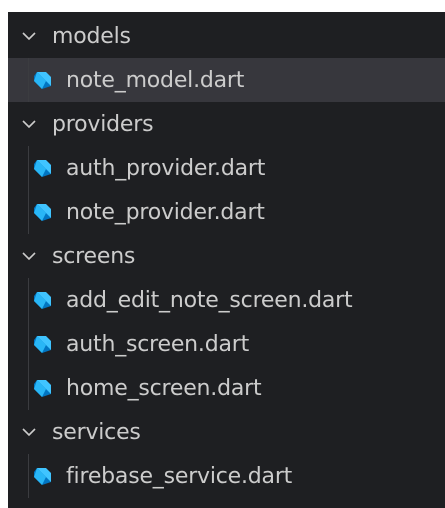 The width and height of the screenshot is (445, 508). Describe the element at coordinates (158, 344) in the screenshot. I see `file-label: auth_screen.dart` at that location.